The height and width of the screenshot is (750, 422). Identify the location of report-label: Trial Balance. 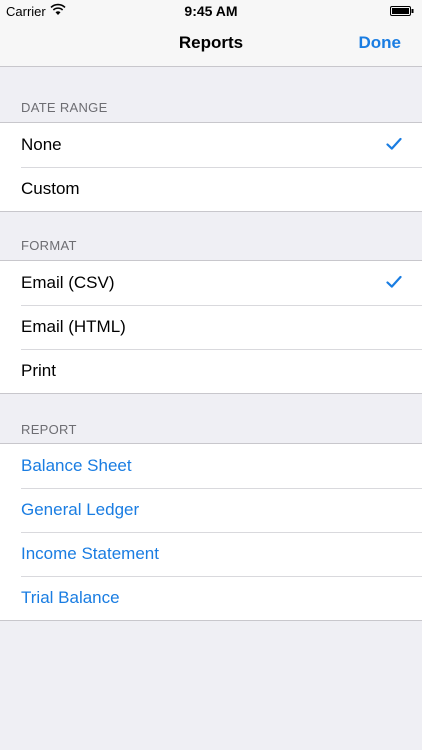
(70, 597).